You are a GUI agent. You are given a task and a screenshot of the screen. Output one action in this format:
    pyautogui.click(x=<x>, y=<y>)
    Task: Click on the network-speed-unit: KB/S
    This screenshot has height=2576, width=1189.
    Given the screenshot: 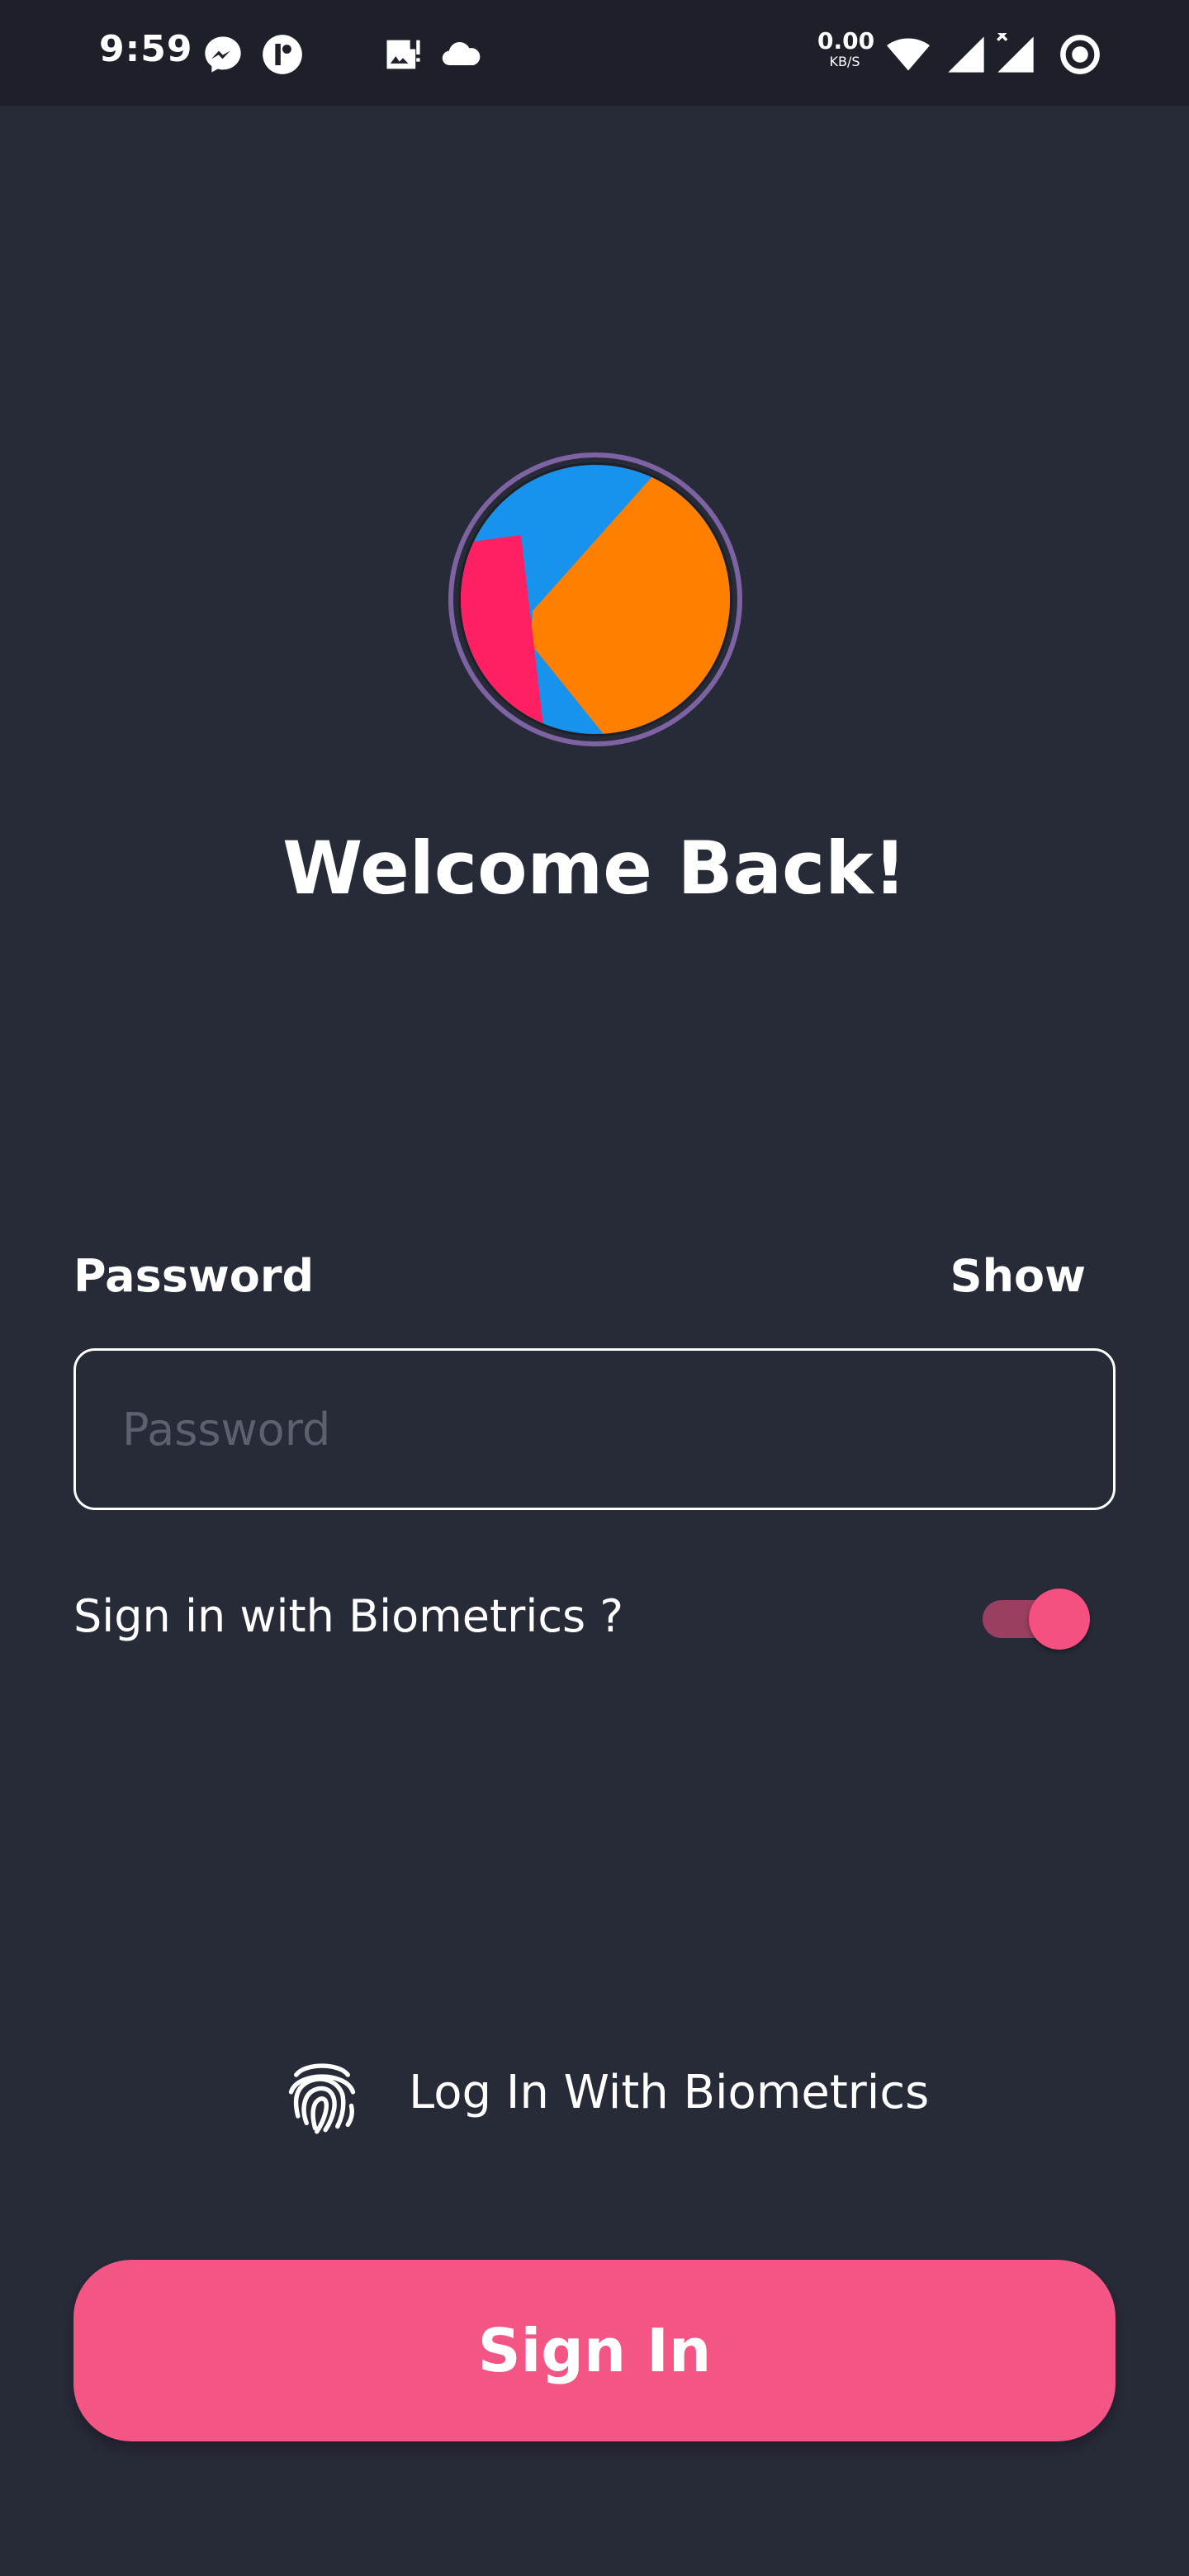 What is the action you would take?
    pyautogui.click(x=844, y=61)
    